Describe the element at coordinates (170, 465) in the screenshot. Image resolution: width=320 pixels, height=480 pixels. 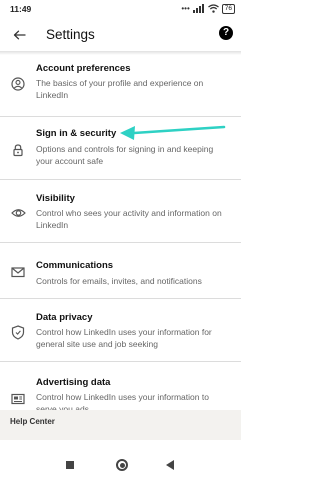
I see `system-back-button` at that location.